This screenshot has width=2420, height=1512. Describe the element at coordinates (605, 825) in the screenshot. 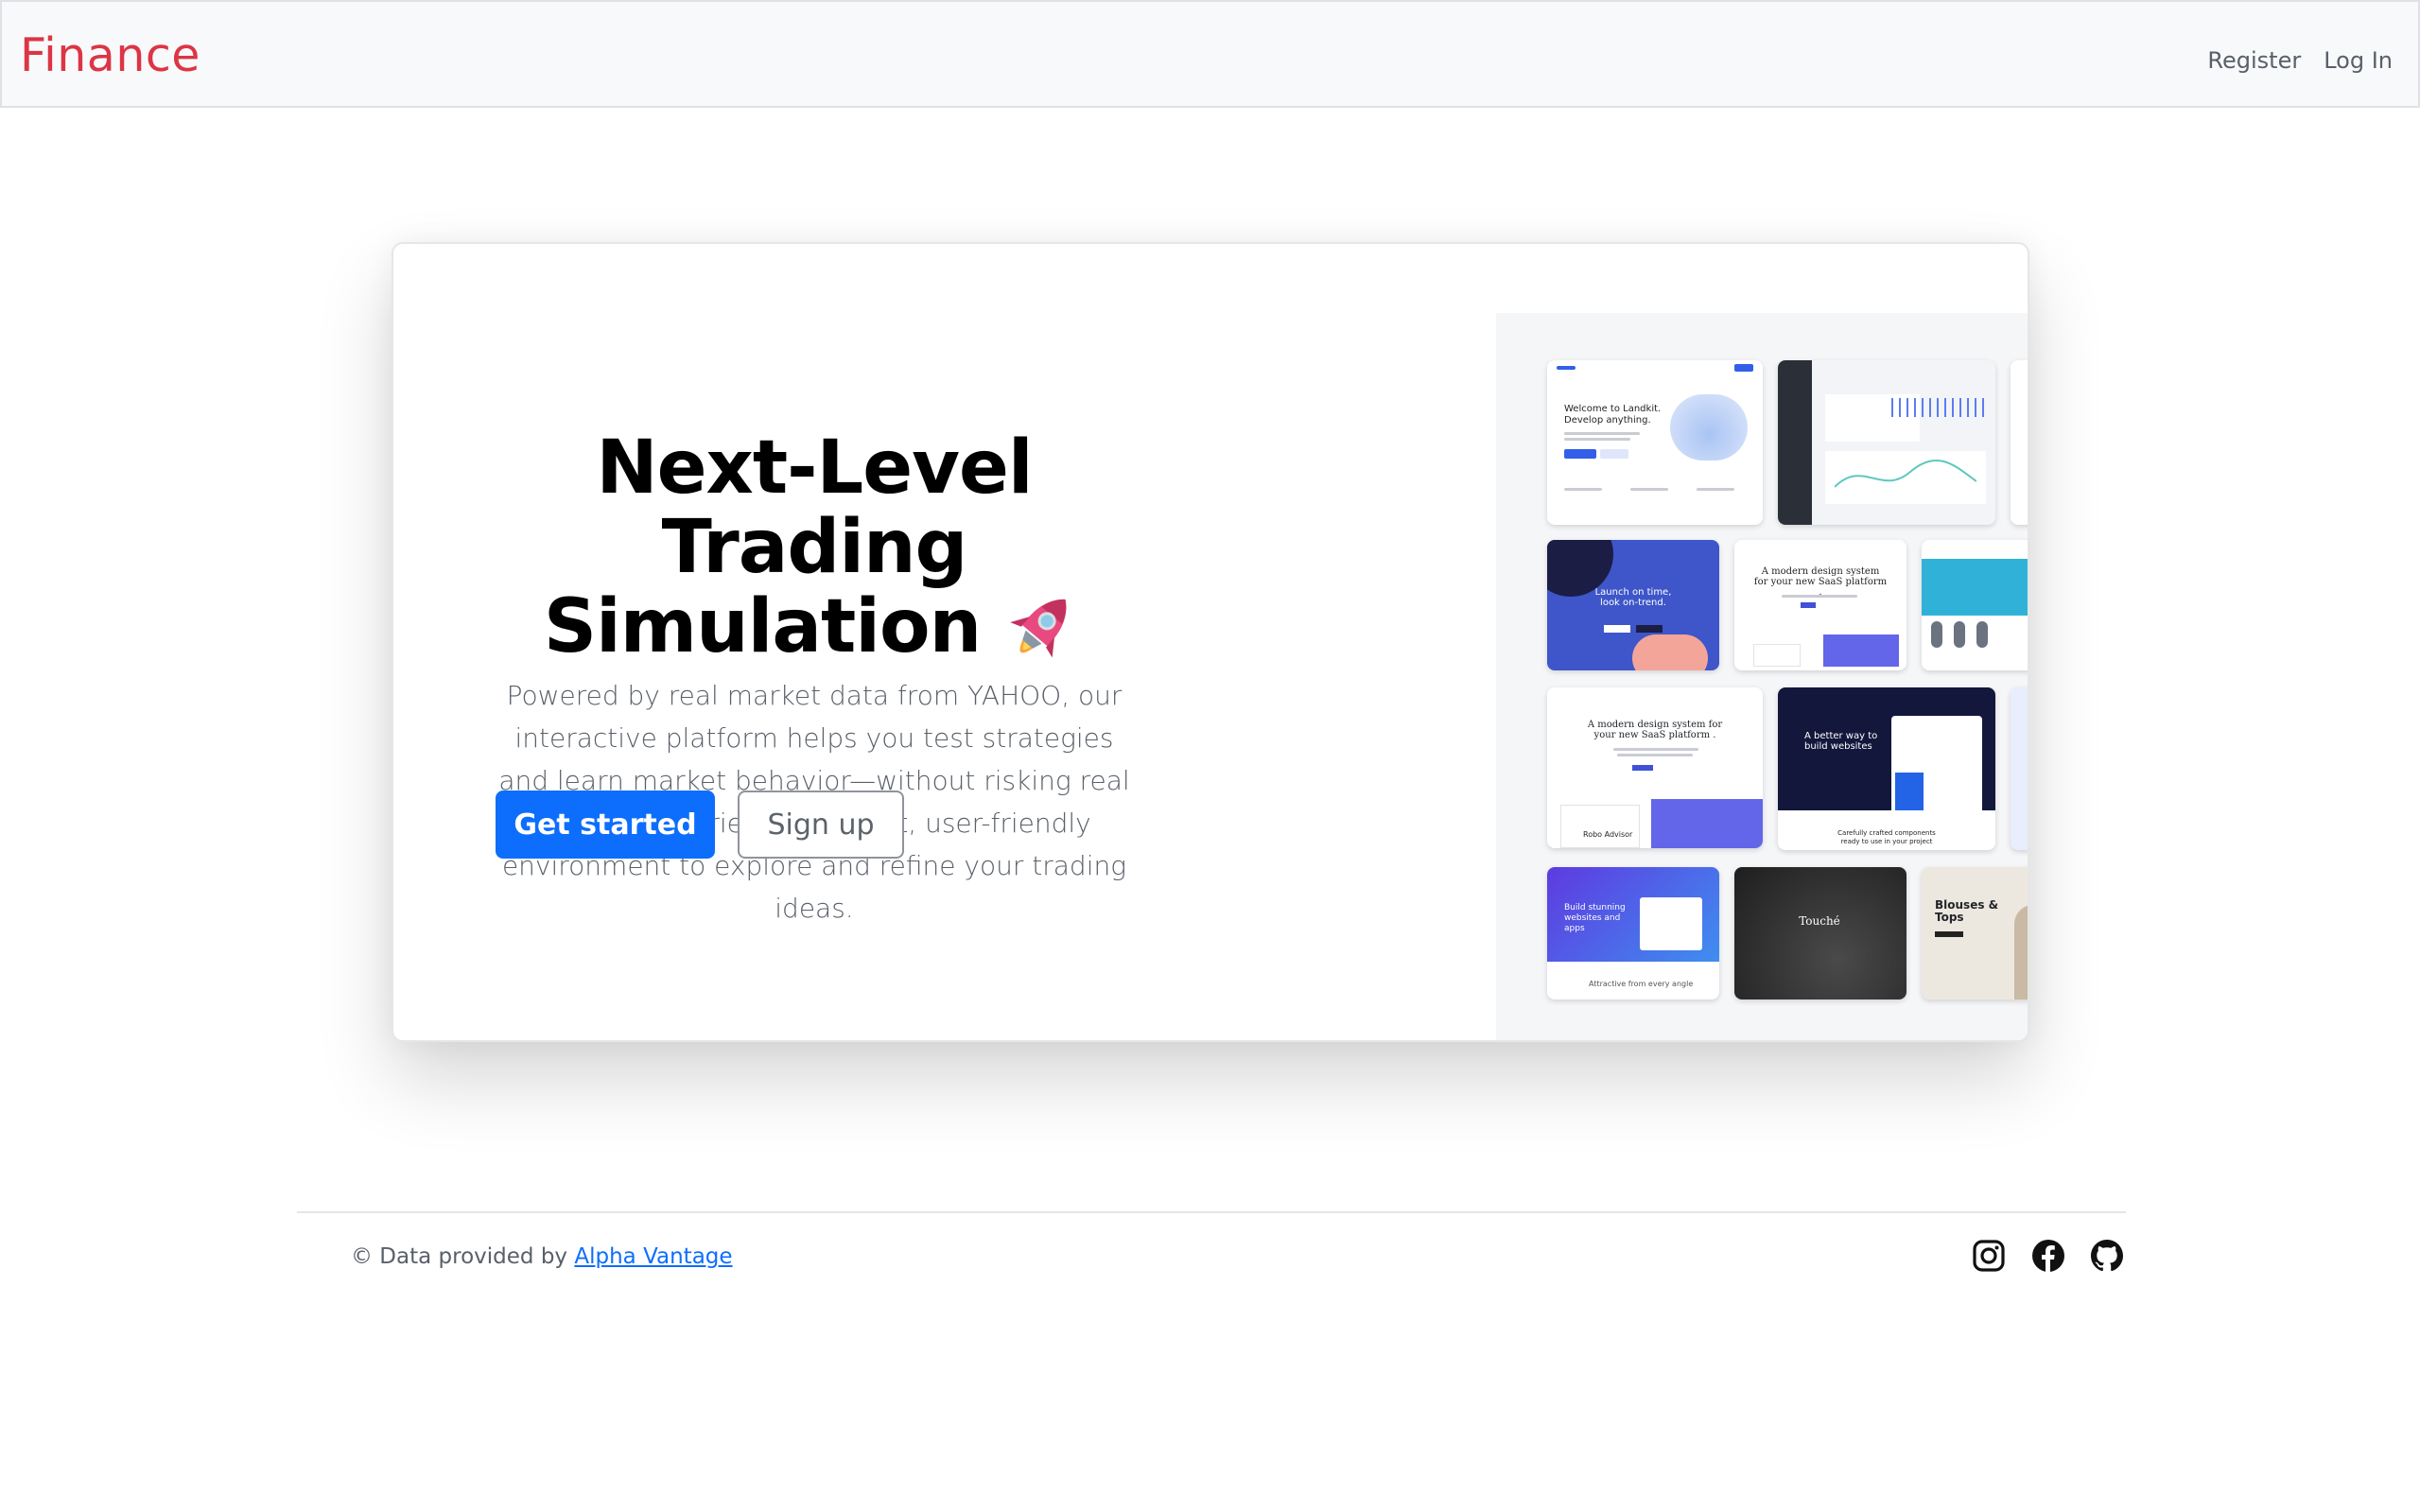

I see `get-started-button: Get started` at that location.